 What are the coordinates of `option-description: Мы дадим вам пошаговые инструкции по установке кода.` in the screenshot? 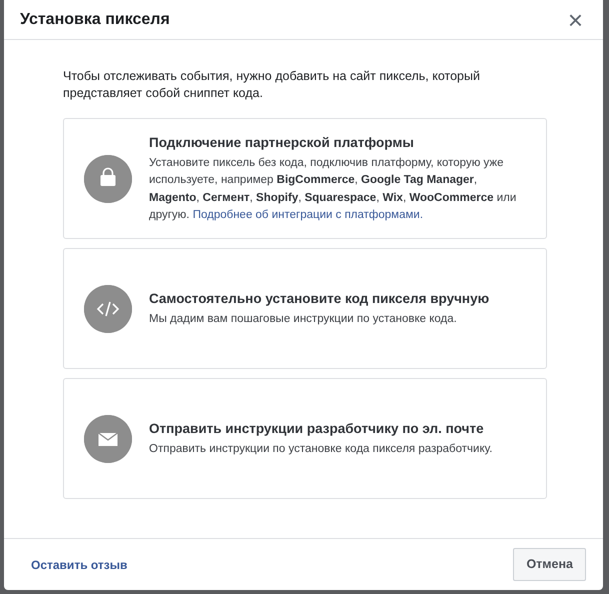 It's located at (303, 319).